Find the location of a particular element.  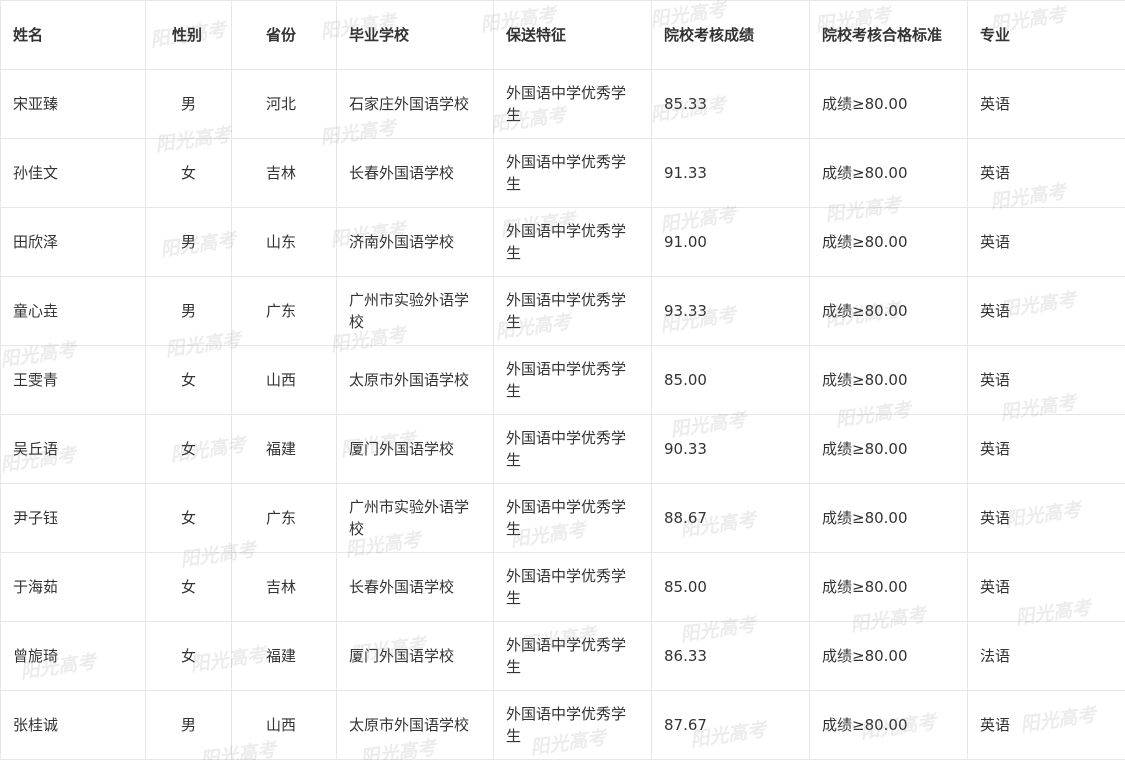

table-header: 姓名 性别 省份 毕业学校 保送特征 院校考核成绩 院校考核合格标准 专业 is located at coordinates (562, 35).